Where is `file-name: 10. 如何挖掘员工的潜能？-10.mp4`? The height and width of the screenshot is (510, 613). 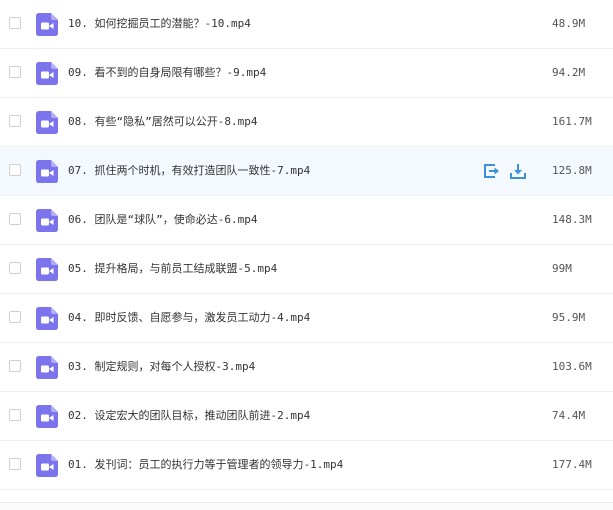
file-name: 10. 如何挖掘员工的潜能？-10.mp4 is located at coordinates (159, 23).